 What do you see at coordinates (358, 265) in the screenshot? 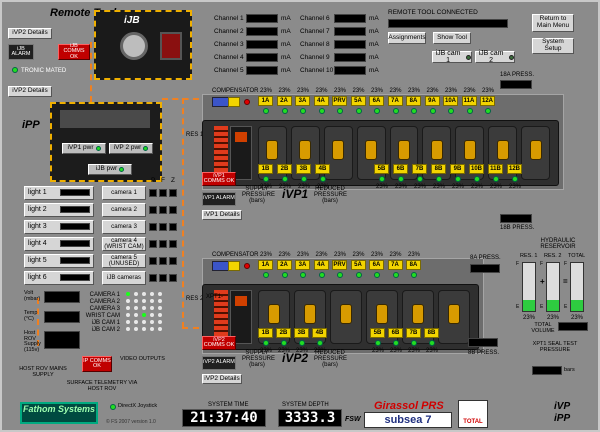
I see `ivp2-port-5a-tag: 5A` at bounding box center [358, 265].